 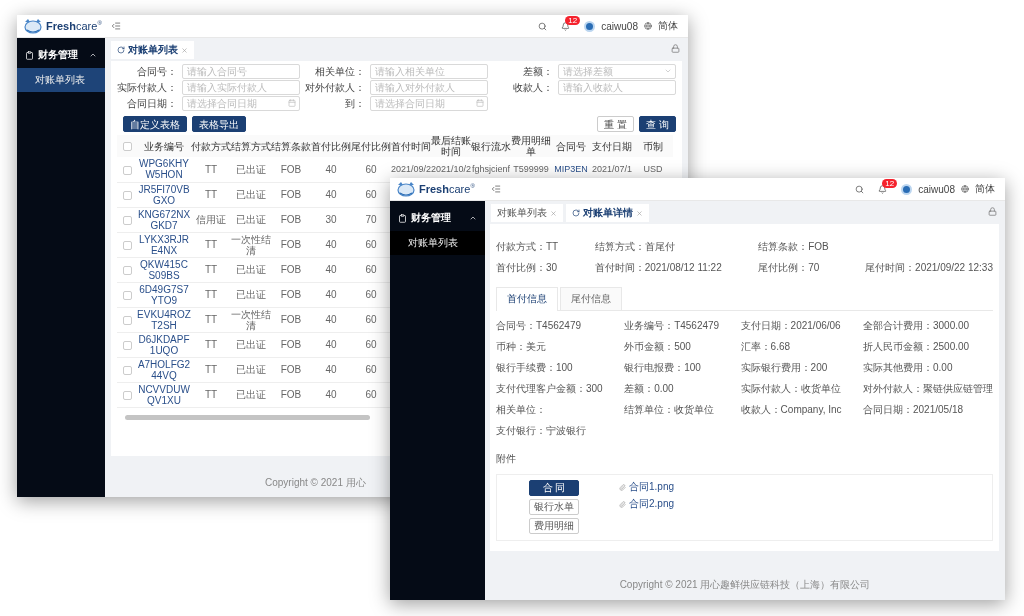 What do you see at coordinates (164, 244) in the screenshot?
I see `table-link: LYKX3RJRE4NX` at bounding box center [164, 244].